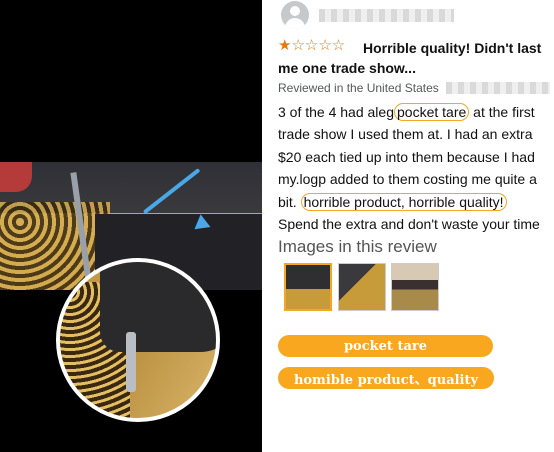 The width and height of the screenshot is (554, 452). I want to click on reviewed-in-label: Reviewed in the United States, so click(358, 88).